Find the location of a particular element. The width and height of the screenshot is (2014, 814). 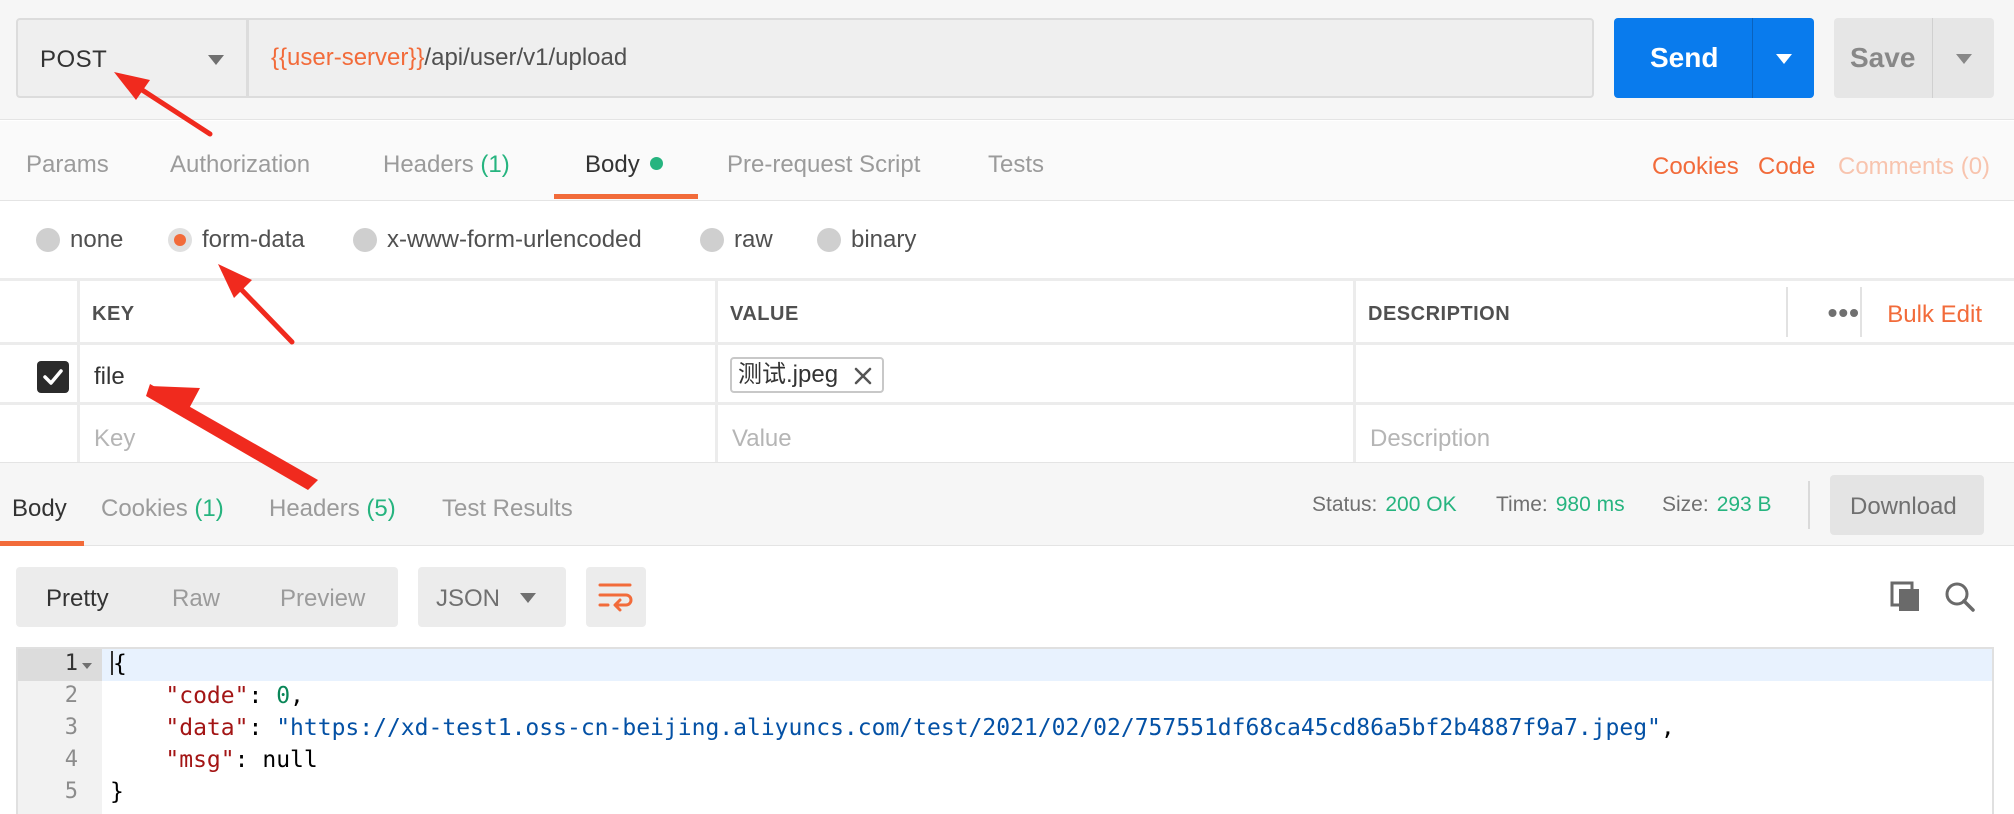

status-stat: Status: 200 OK is located at coordinates (1384, 504).